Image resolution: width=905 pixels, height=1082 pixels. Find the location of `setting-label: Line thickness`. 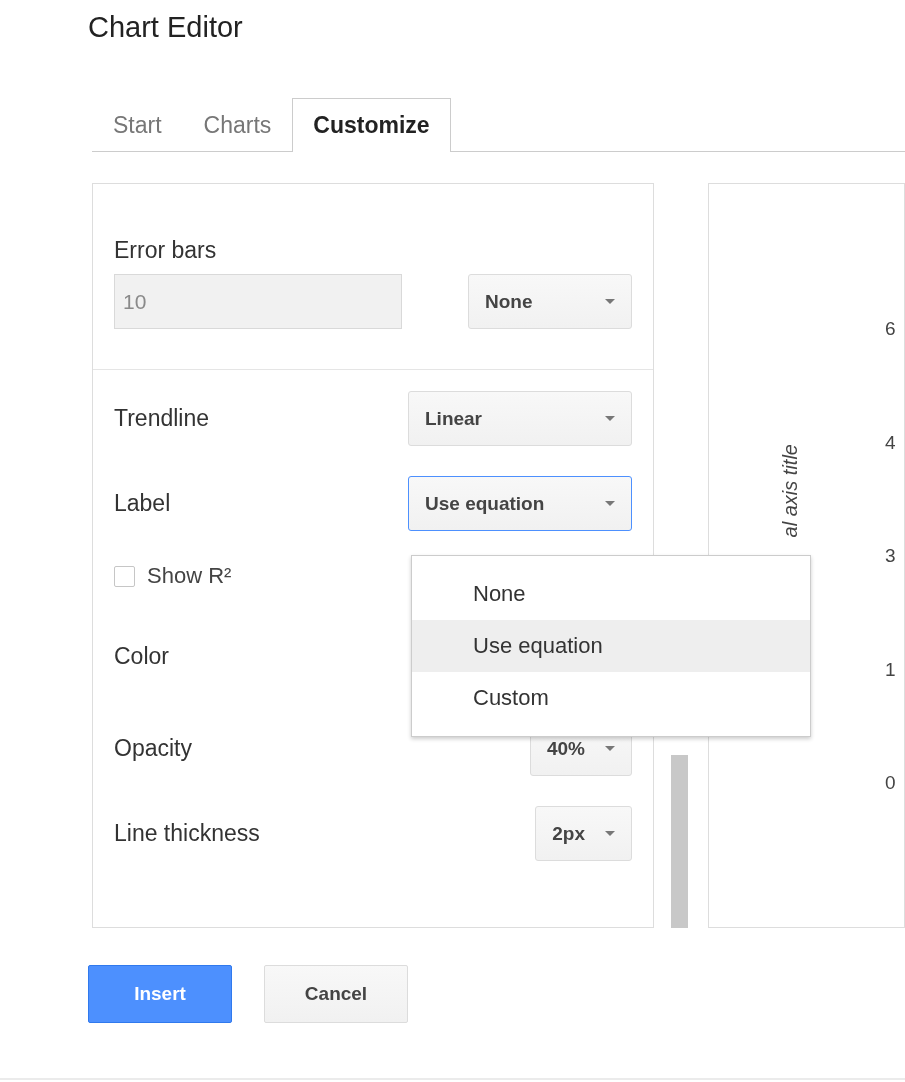

setting-label: Line thickness is located at coordinates (187, 833).